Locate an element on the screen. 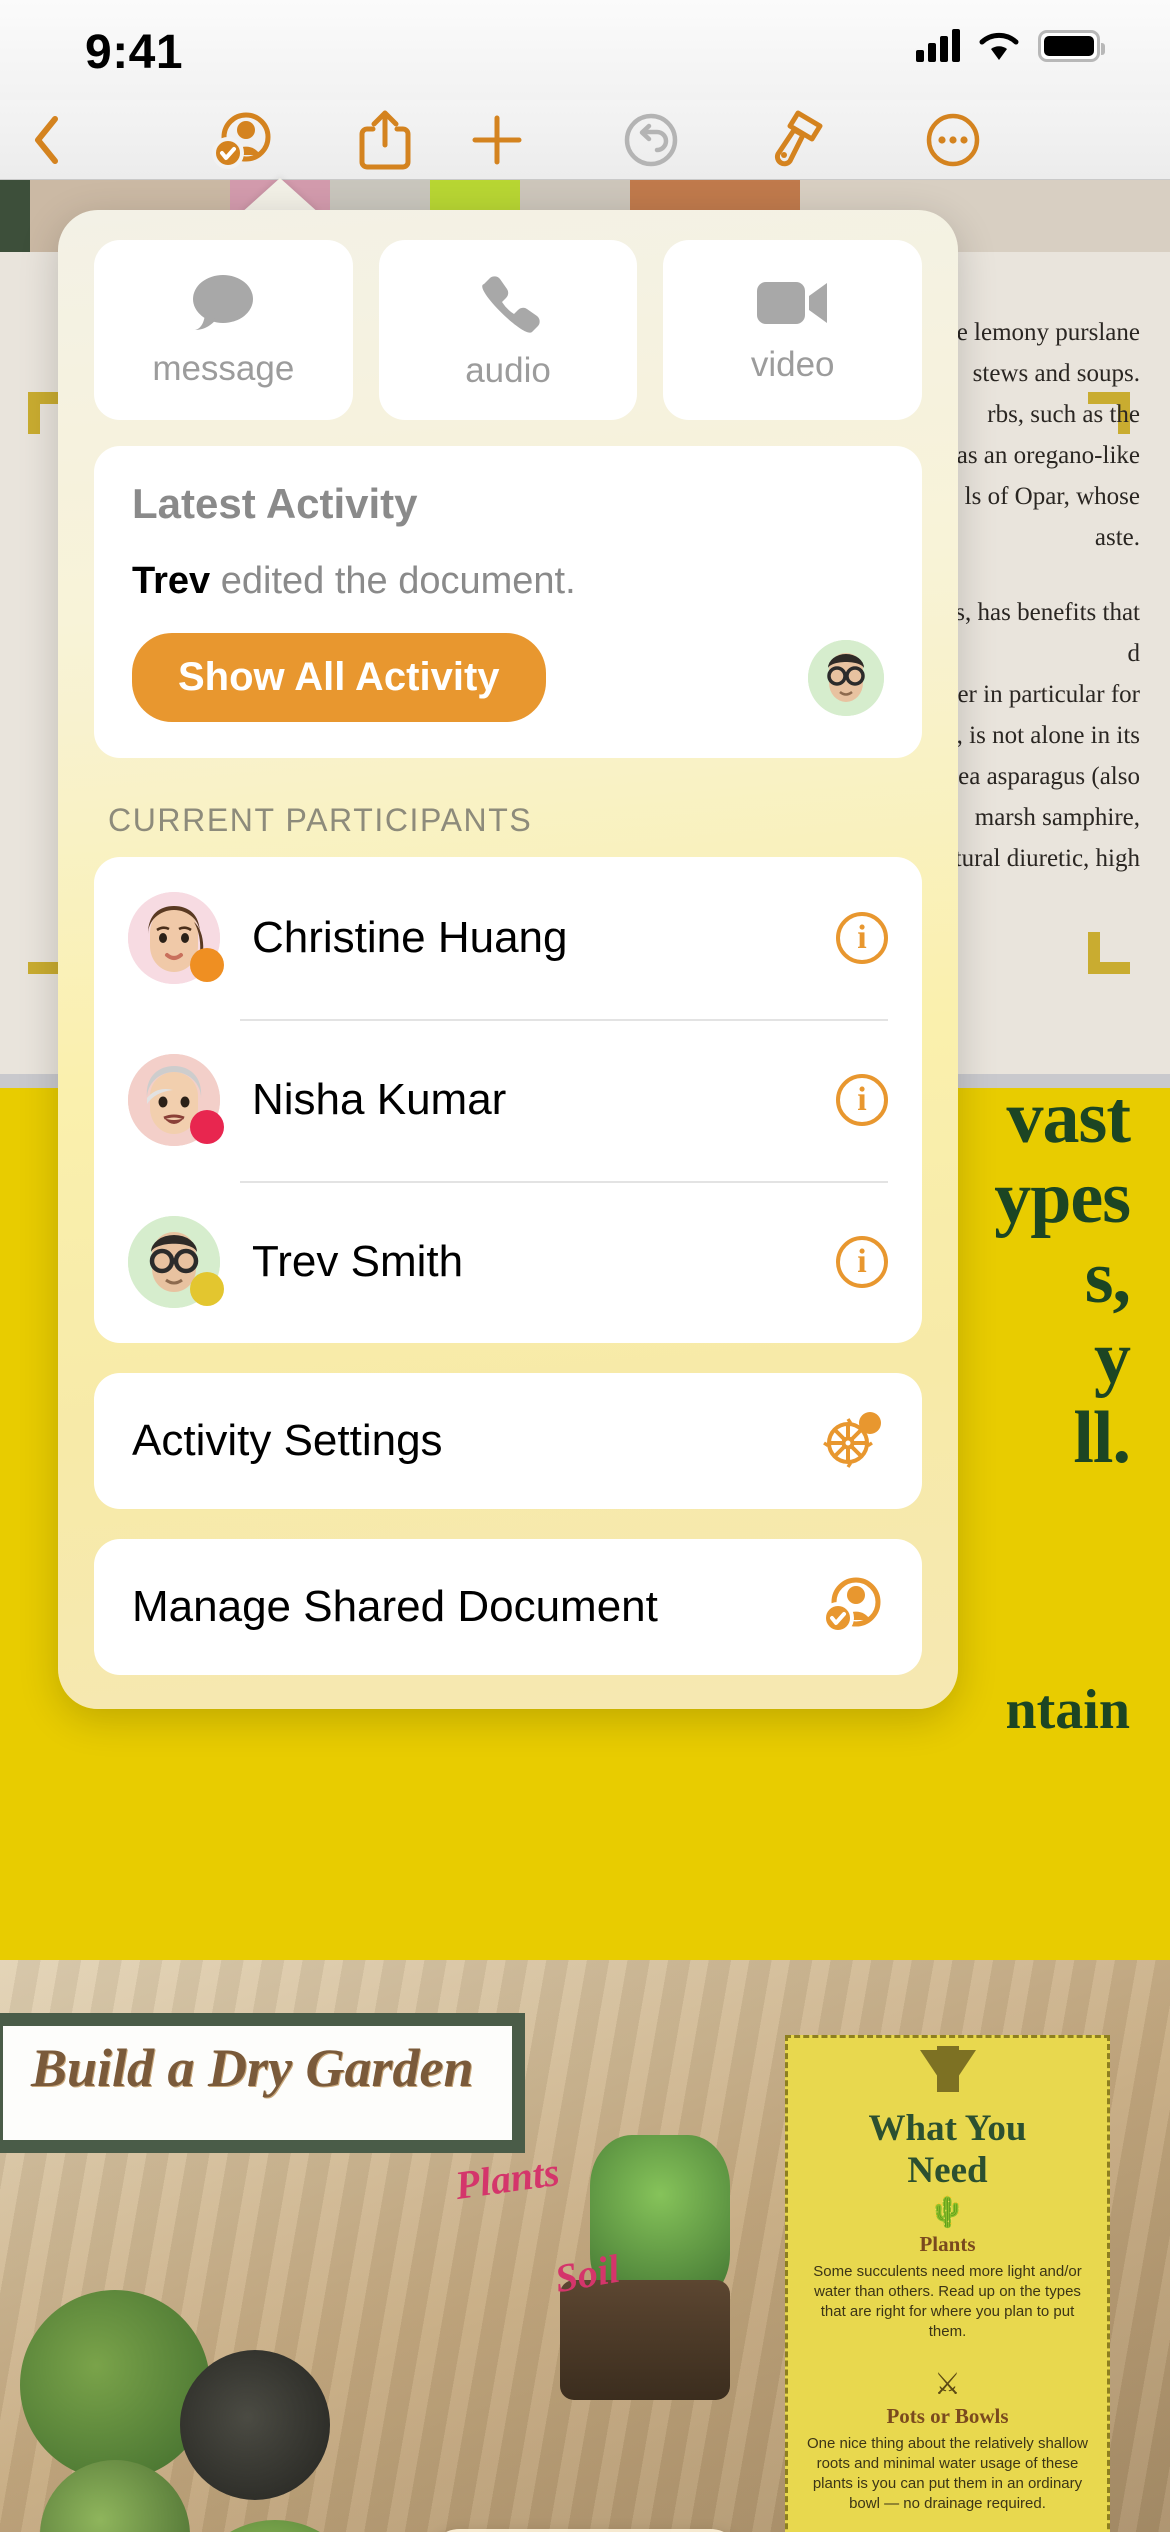 This screenshot has width=1170, height=2532. app-toolbar is located at coordinates (585, 140).